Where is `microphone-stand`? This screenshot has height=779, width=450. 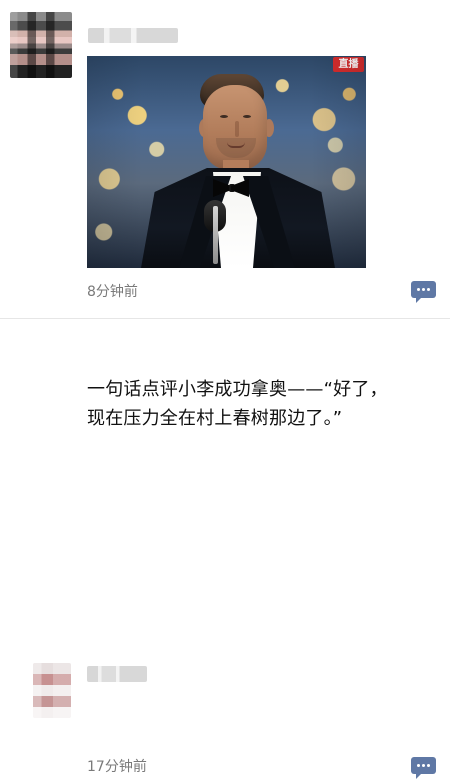
microphone-stand is located at coordinates (215, 235).